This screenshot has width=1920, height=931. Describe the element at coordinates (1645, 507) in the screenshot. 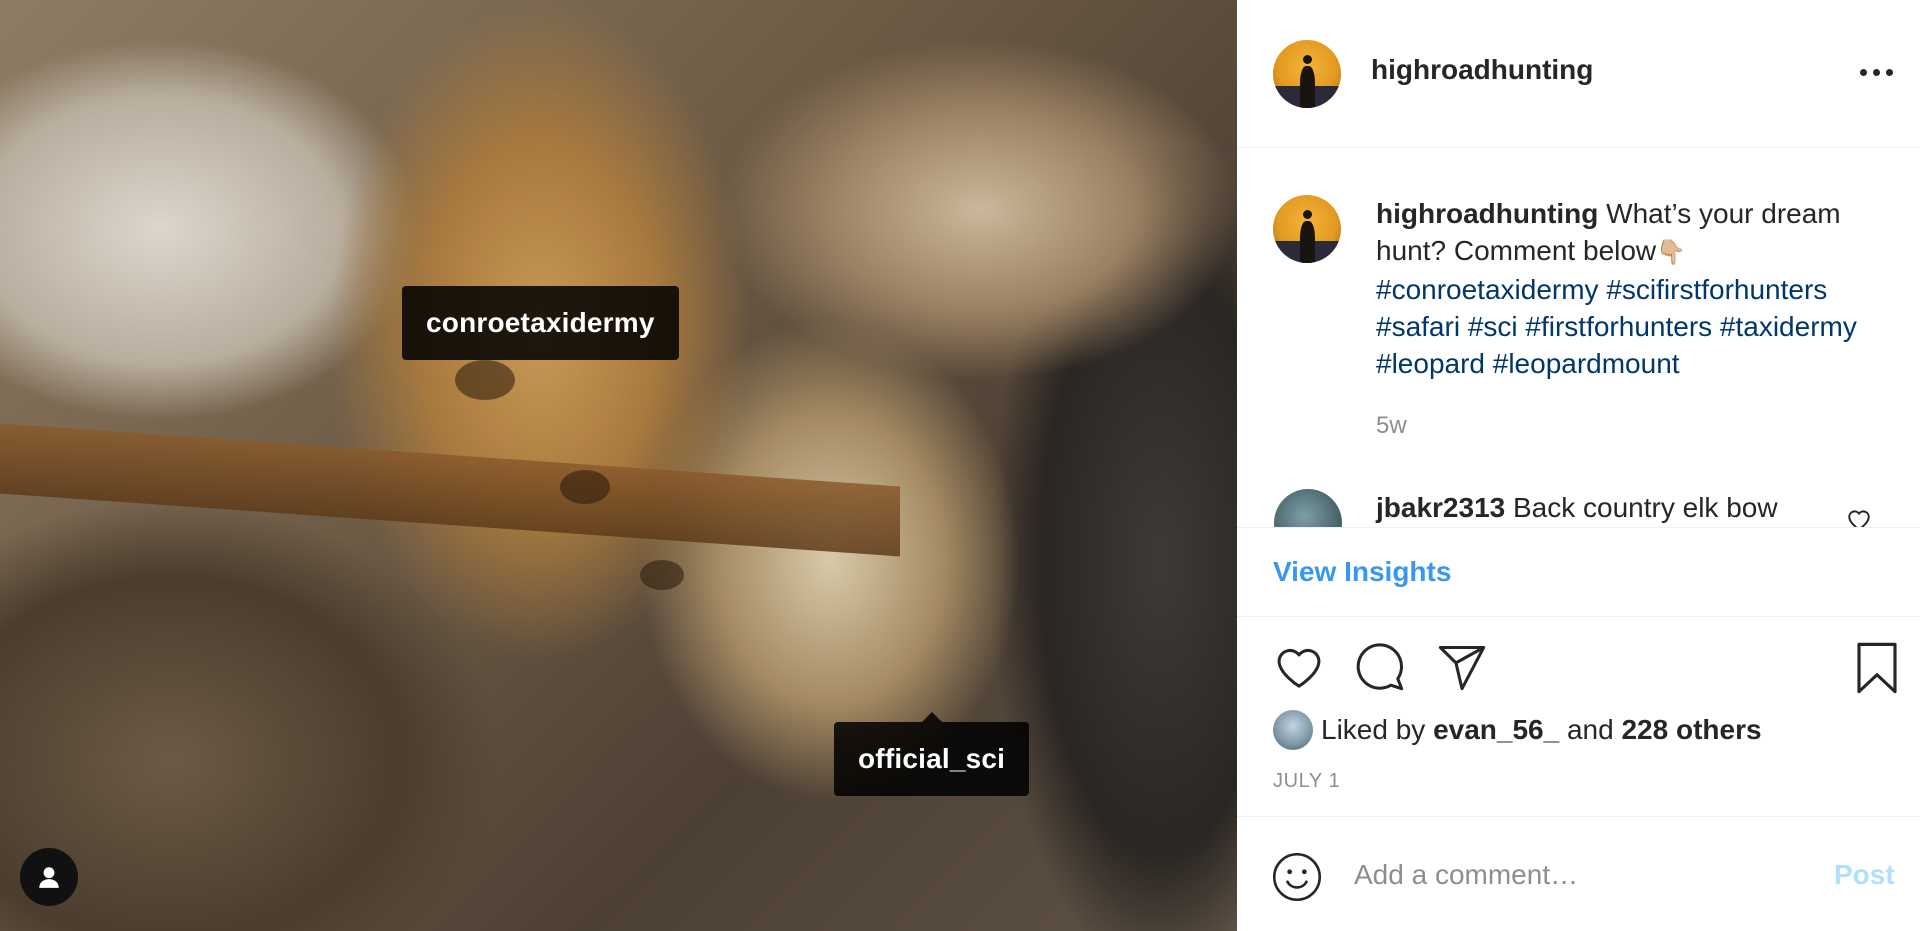

I see `comment-text: Back country elk bow` at that location.